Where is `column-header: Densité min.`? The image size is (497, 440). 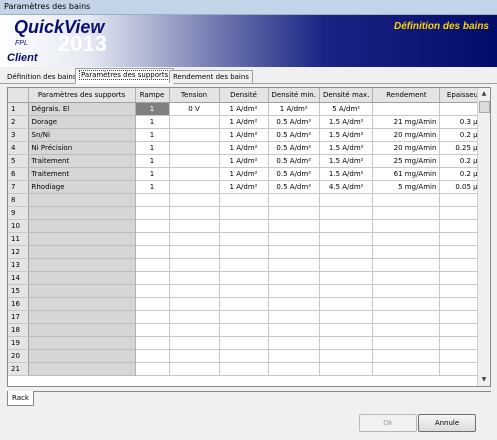
column-header: Densité min. is located at coordinates (294, 95).